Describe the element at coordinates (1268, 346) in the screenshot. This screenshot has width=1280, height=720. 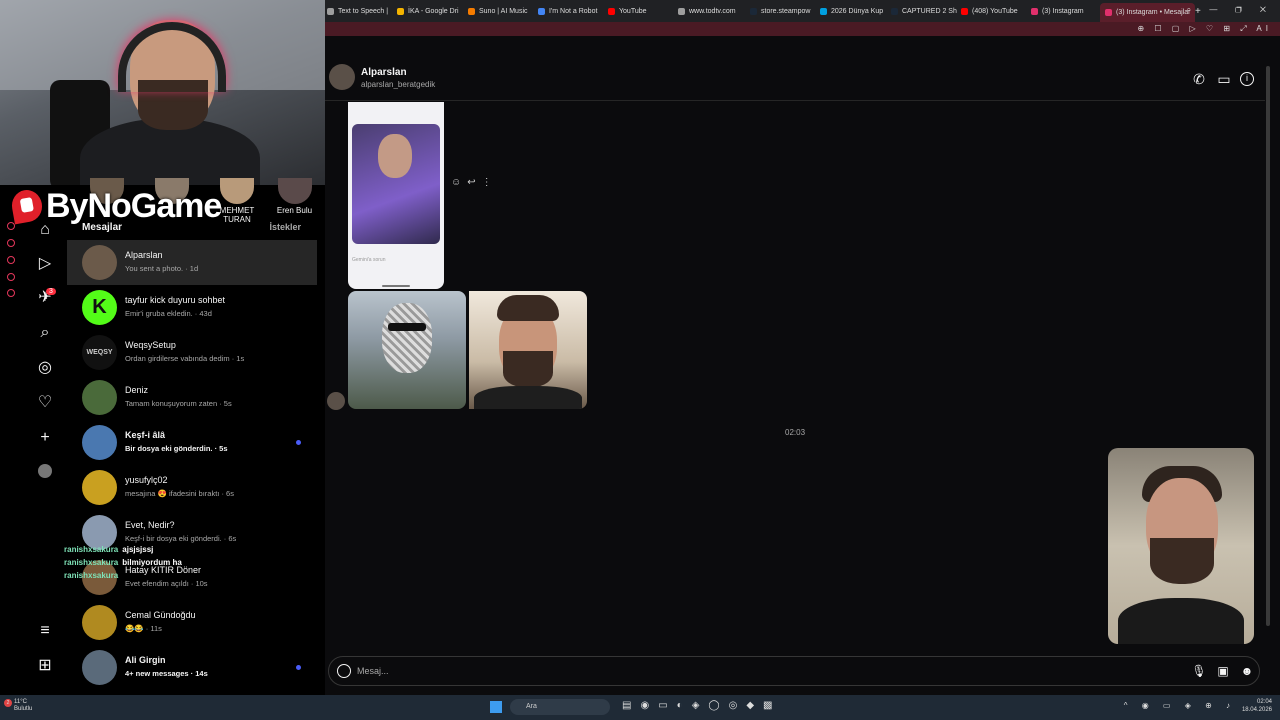
I see `scrollbar` at that location.